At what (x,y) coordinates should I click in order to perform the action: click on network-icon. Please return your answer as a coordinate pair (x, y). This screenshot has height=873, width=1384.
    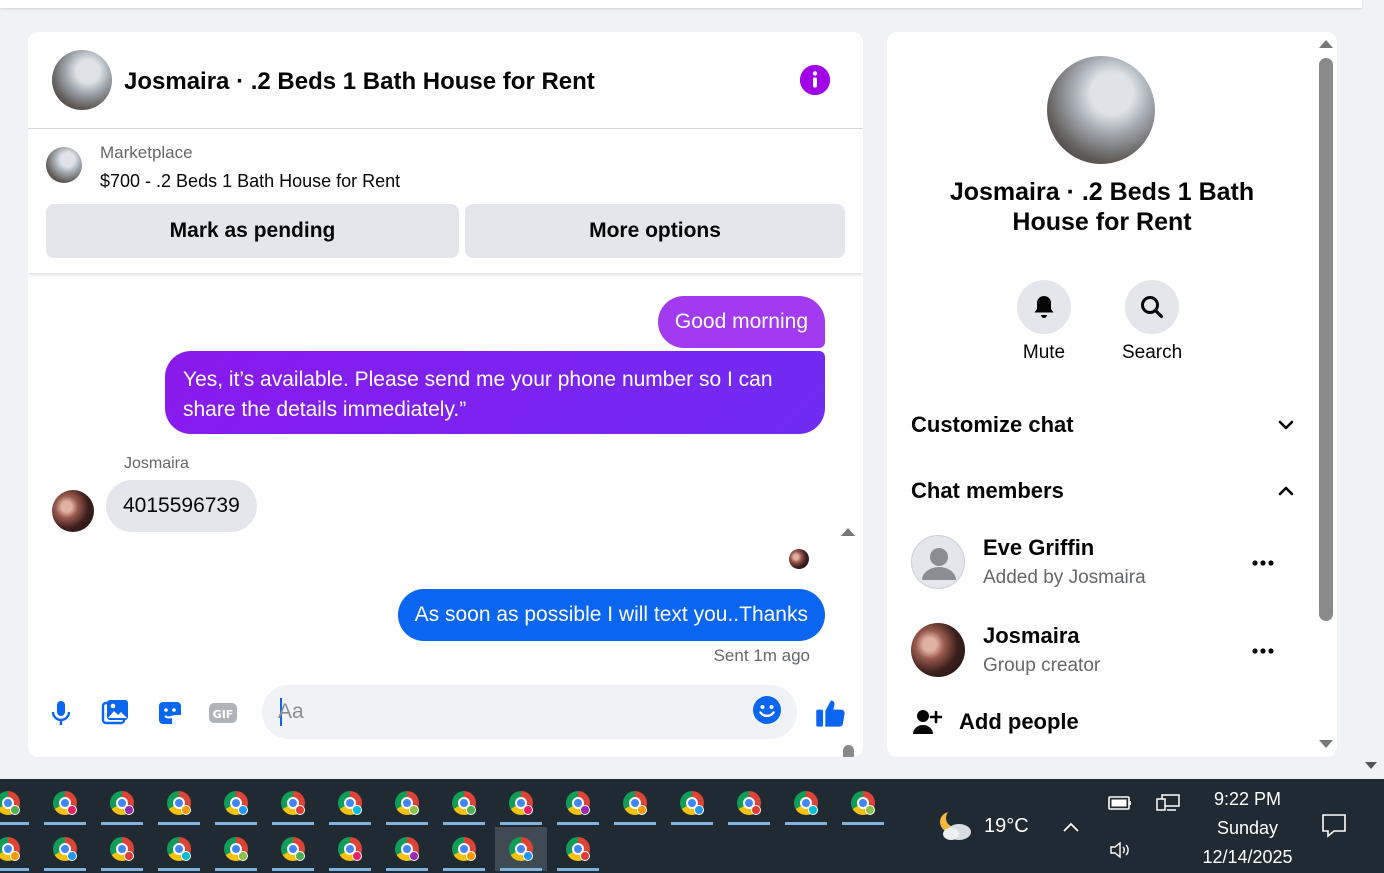
    Looking at the image, I should click on (1168, 803).